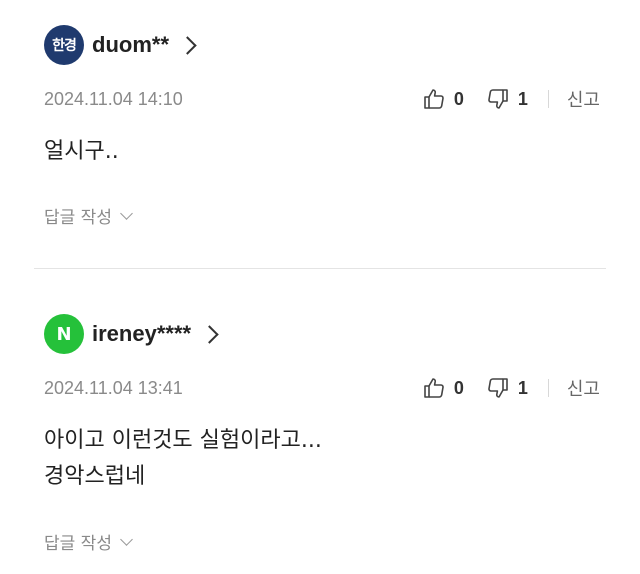  I want to click on comment-text-line: 경악스럽네, so click(95, 476).